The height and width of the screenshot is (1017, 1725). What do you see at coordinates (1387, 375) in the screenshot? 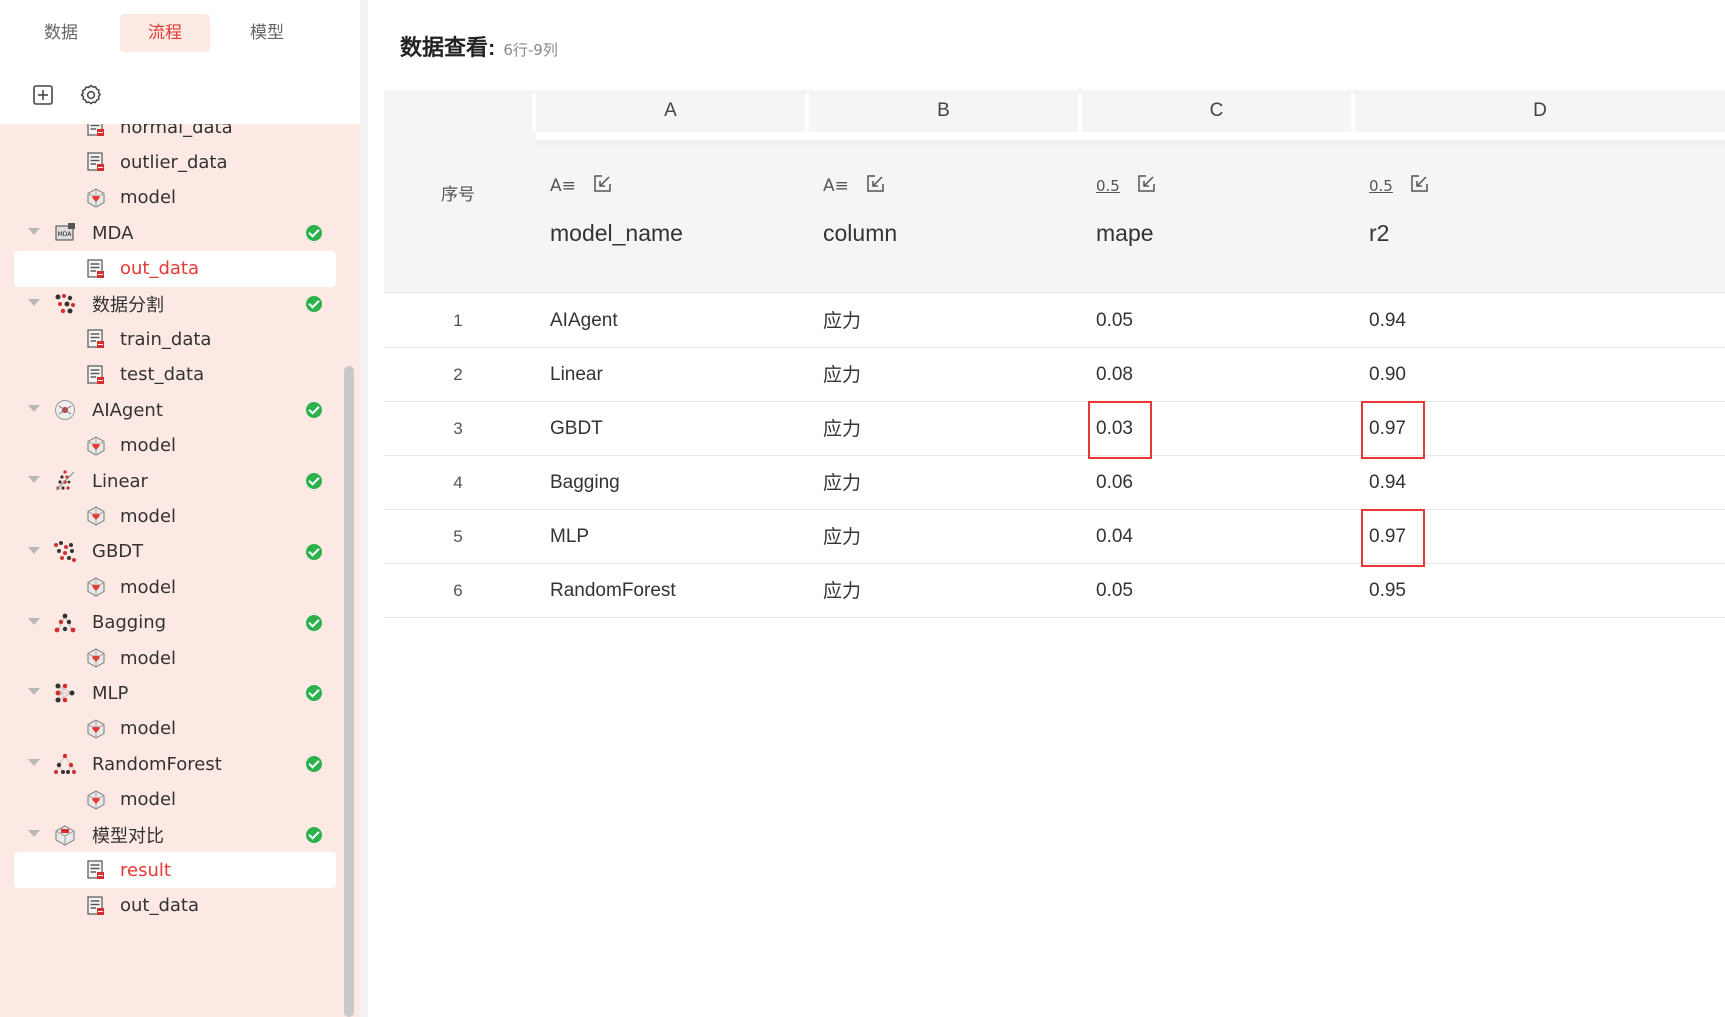
I see `table-cell-r2: 0.90` at bounding box center [1387, 375].